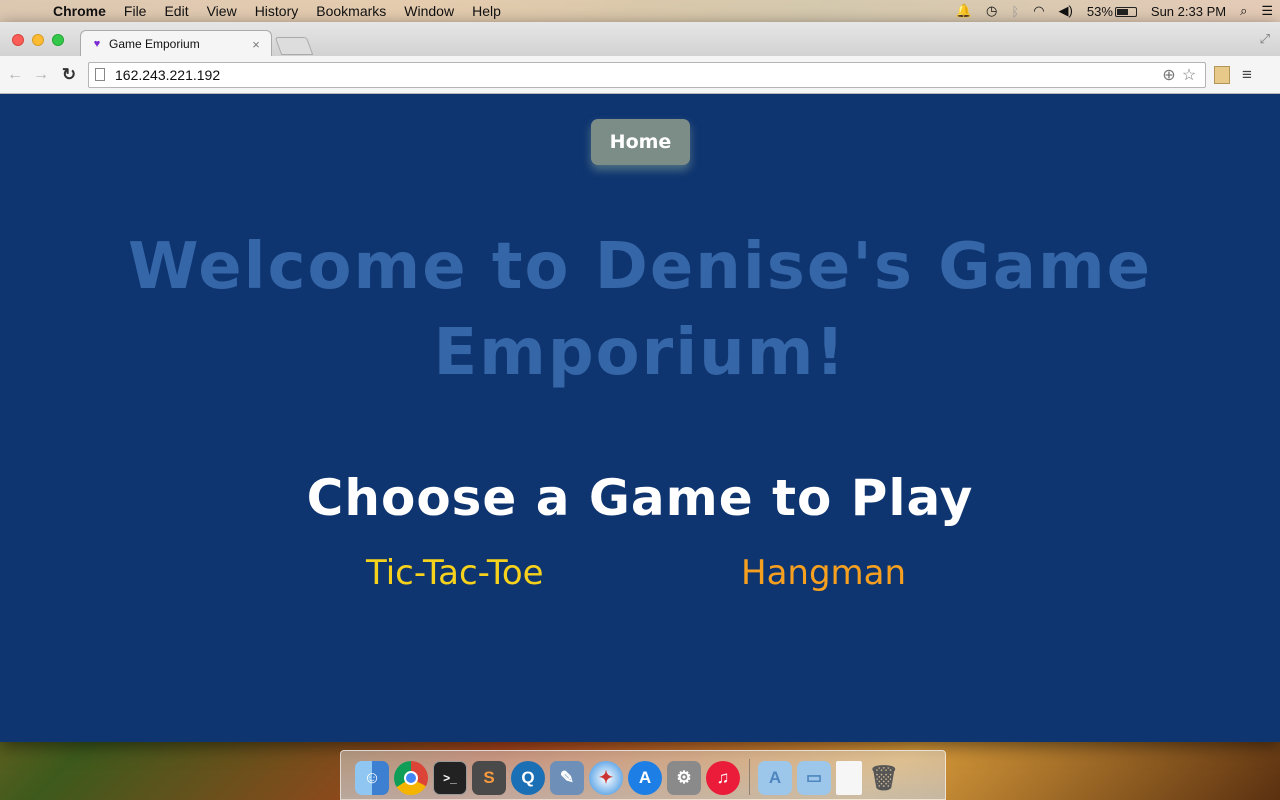 This screenshot has width=1280, height=800. Describe the element at coordinates (1222, 74) in the screenshot. I see `extension-icon` at that location.